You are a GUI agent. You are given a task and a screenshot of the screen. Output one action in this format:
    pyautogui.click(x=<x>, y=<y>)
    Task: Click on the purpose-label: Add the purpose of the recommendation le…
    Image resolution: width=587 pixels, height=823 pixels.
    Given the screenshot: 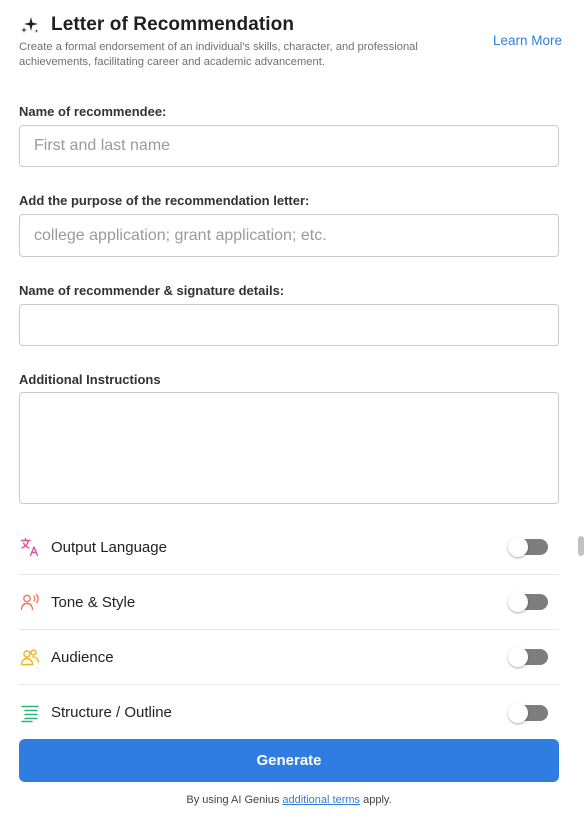 What is the action you would take?
    pyautogui.click(x=164, y=200)
    